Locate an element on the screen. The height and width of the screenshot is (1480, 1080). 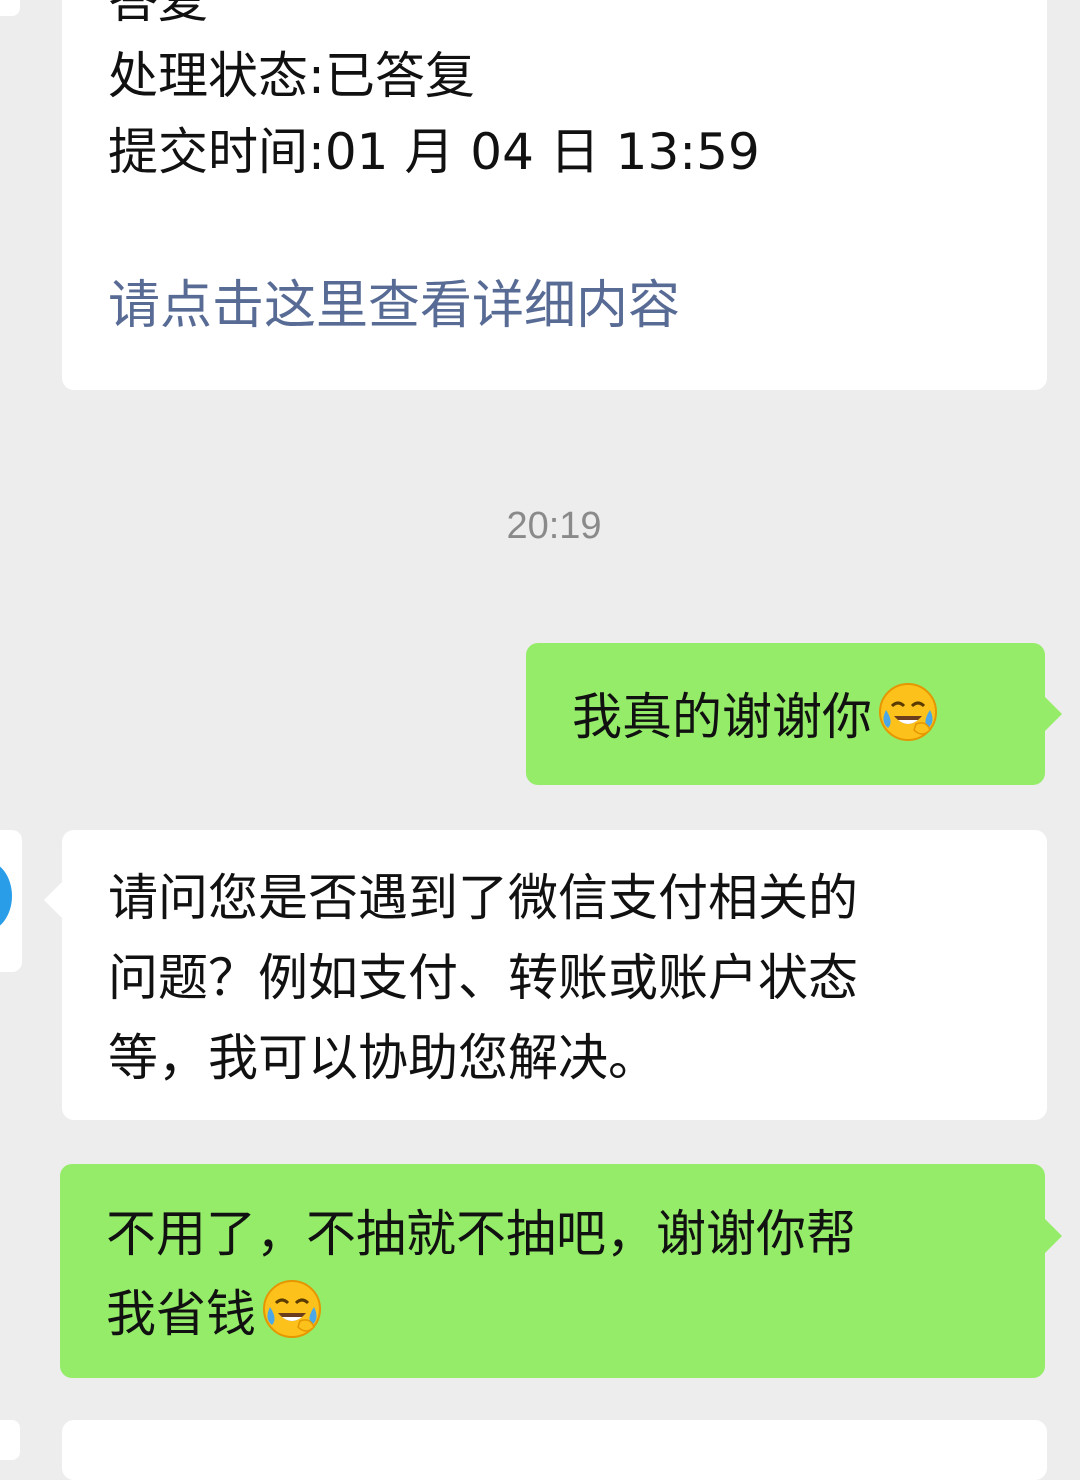
card-title-line: 答复 is located at coordinates (158, 14).